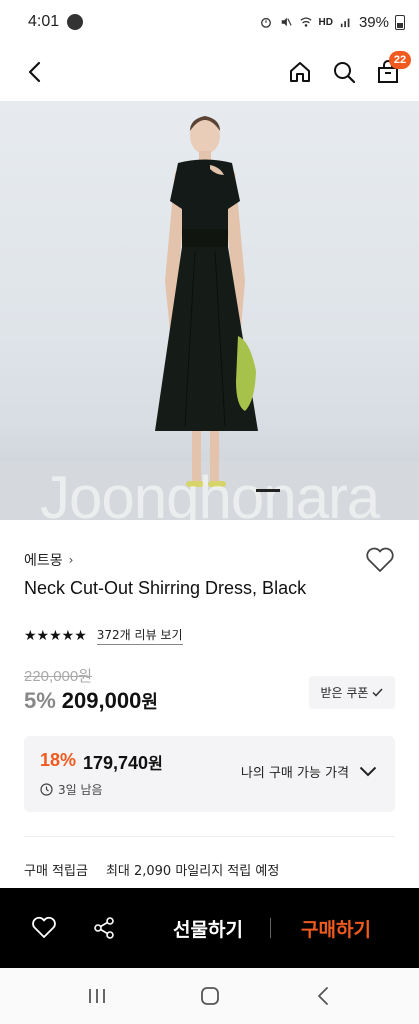  I want to click on wishlist-heart-icon, so click(380, 560).